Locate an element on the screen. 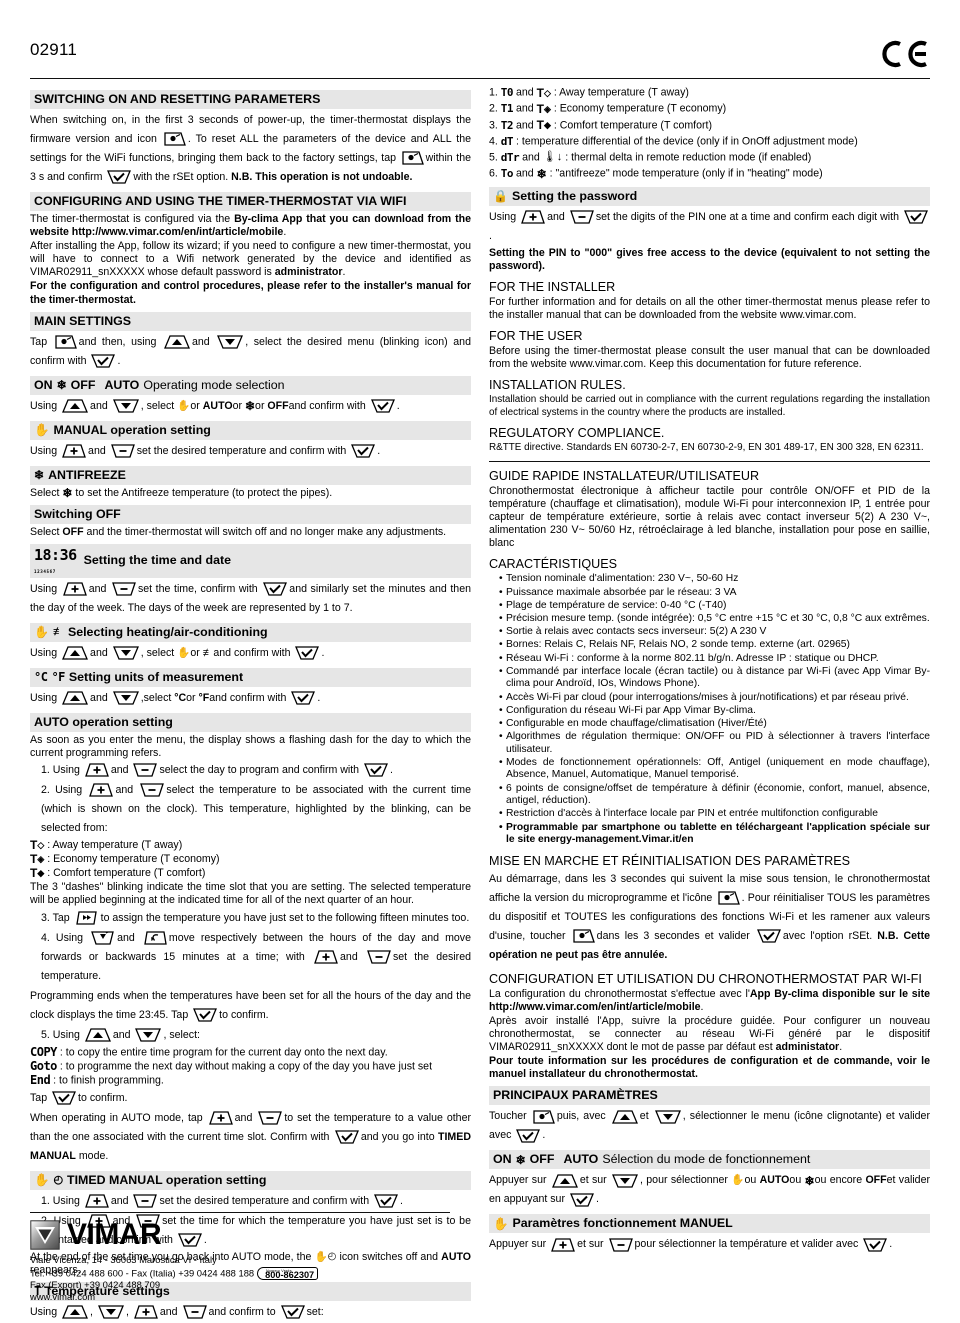 The image size is (960, 1323). t-comfort-symbol: T◆ is located at coordinates (543, 125).